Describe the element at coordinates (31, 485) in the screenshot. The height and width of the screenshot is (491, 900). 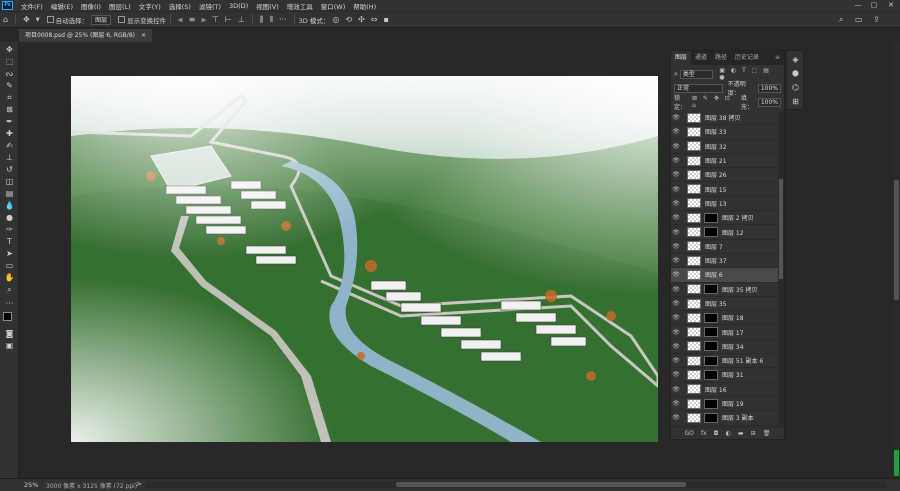
I see `zoom-level: 25%` at that location.